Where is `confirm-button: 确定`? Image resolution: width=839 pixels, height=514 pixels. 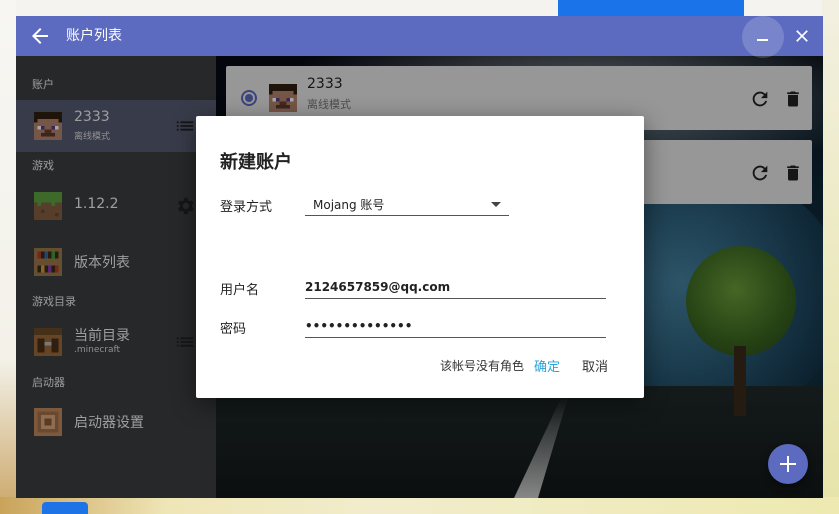
confirm-button: 确定 is located at coordinates (547, 365).